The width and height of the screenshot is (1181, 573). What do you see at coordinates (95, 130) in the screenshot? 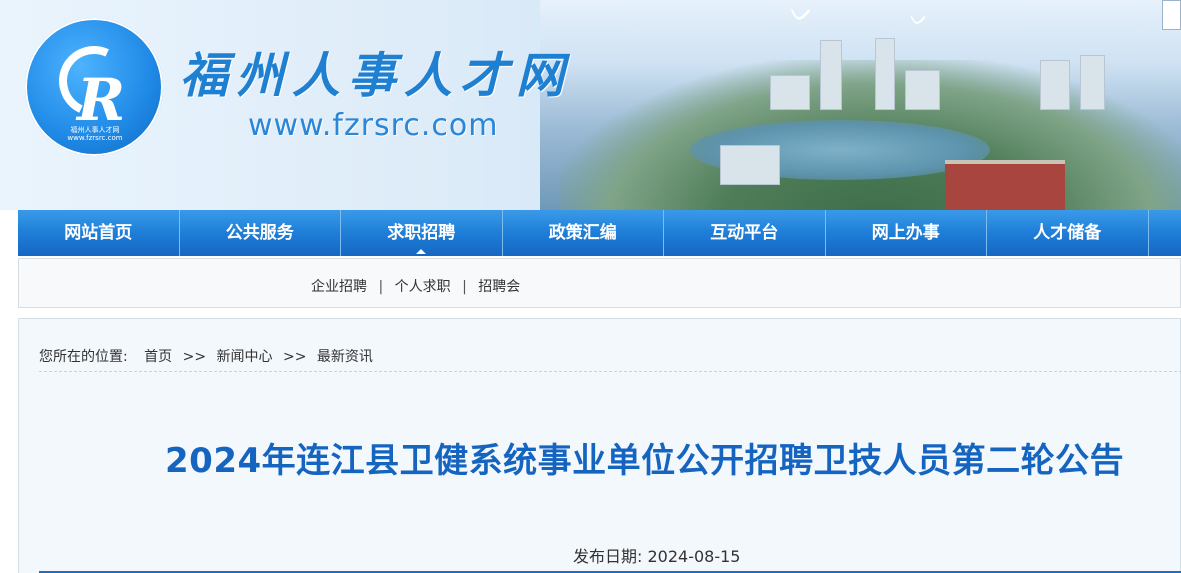
I see `logo-caption-name: 福州人事人才网` at bounding box center [95, 130].